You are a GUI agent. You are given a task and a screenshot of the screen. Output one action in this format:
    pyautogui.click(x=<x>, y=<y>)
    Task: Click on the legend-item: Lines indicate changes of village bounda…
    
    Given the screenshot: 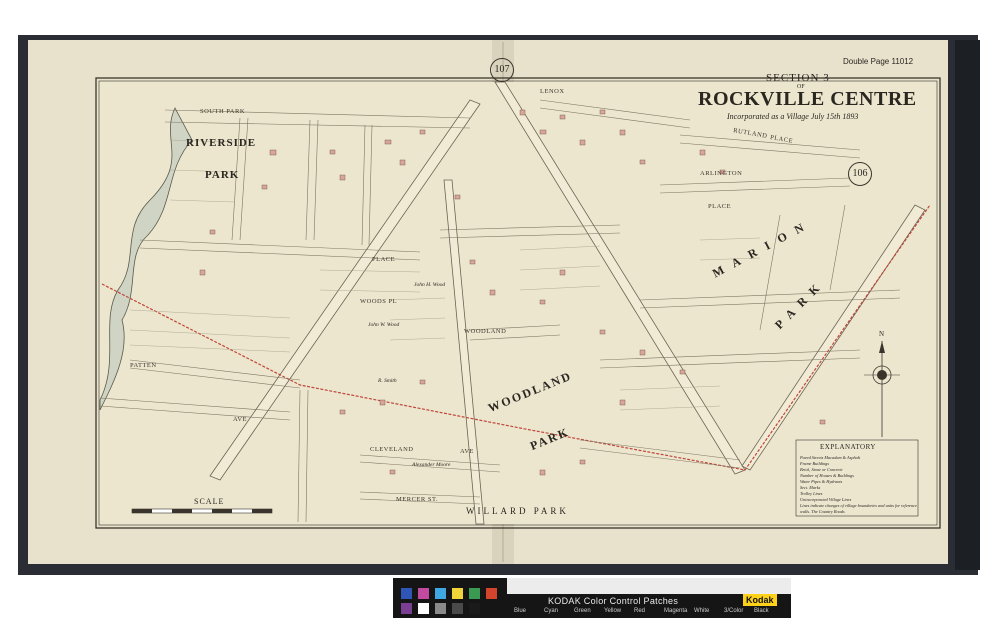 What is the action you would take?
    pyautogui.click(x=858, y=505)
    